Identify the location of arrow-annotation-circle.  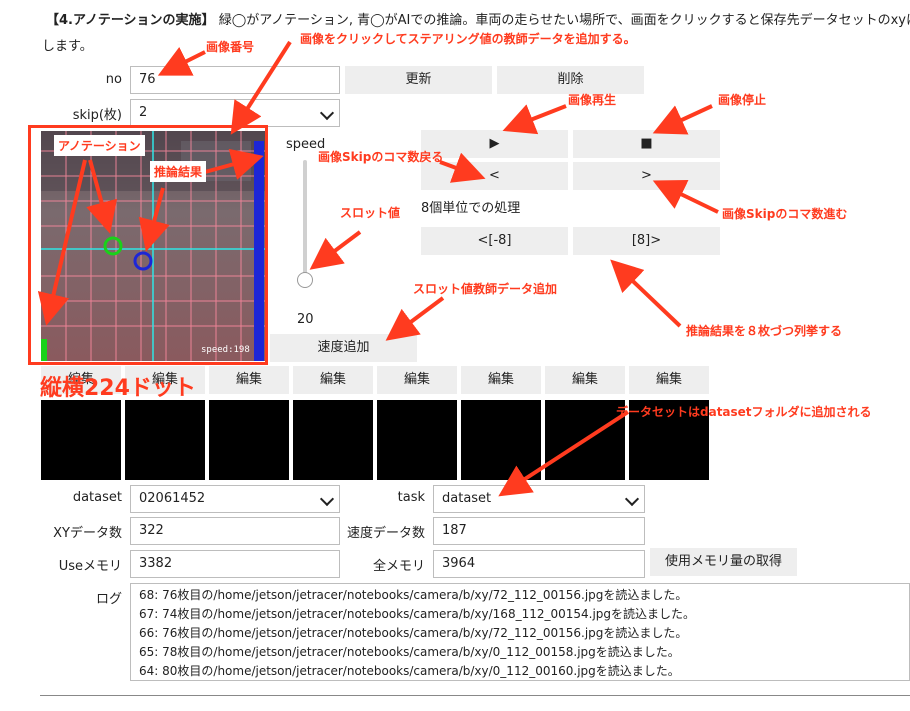
(102, 196).